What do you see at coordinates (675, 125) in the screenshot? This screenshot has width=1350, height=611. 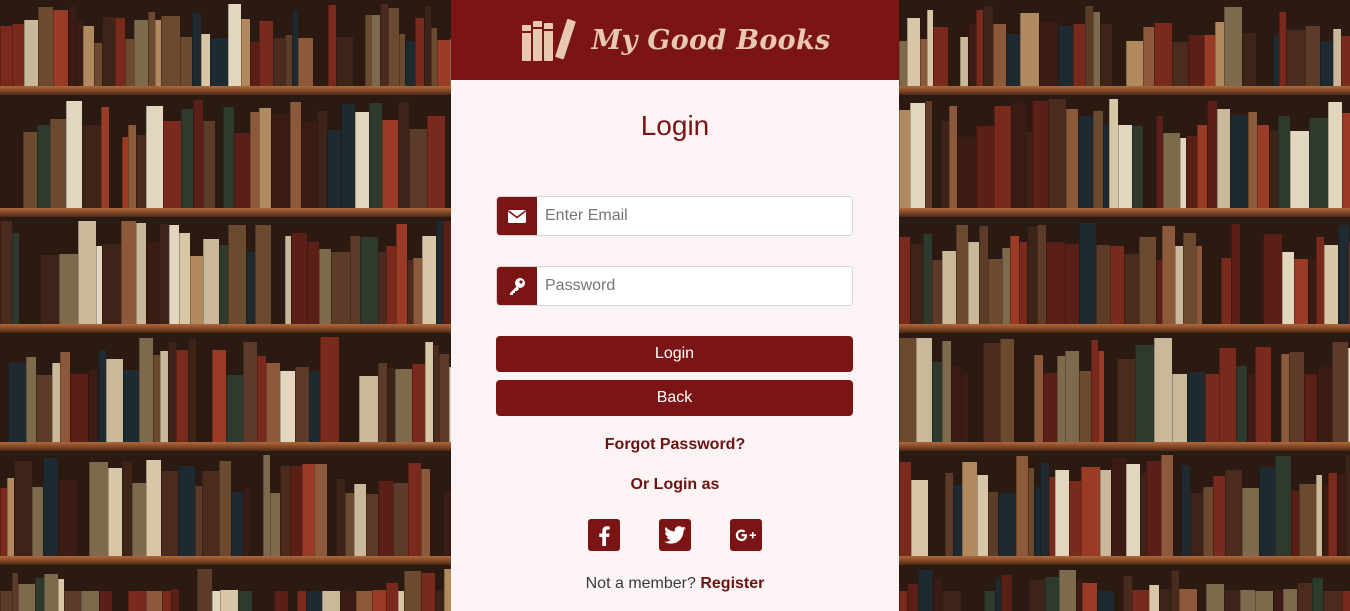 I see `page-title: Login` at bounding box center [675, 125].